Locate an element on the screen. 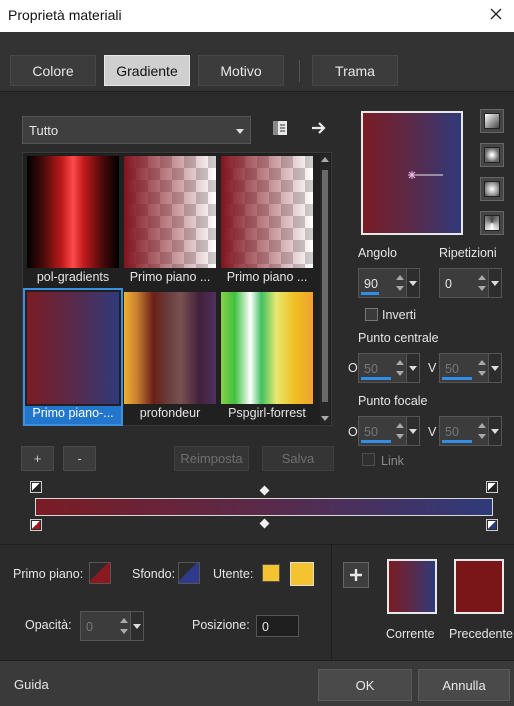 The width and height of the screenshot is (514, 706). cancel-button: Annulla is located at coordinates (464, 685).